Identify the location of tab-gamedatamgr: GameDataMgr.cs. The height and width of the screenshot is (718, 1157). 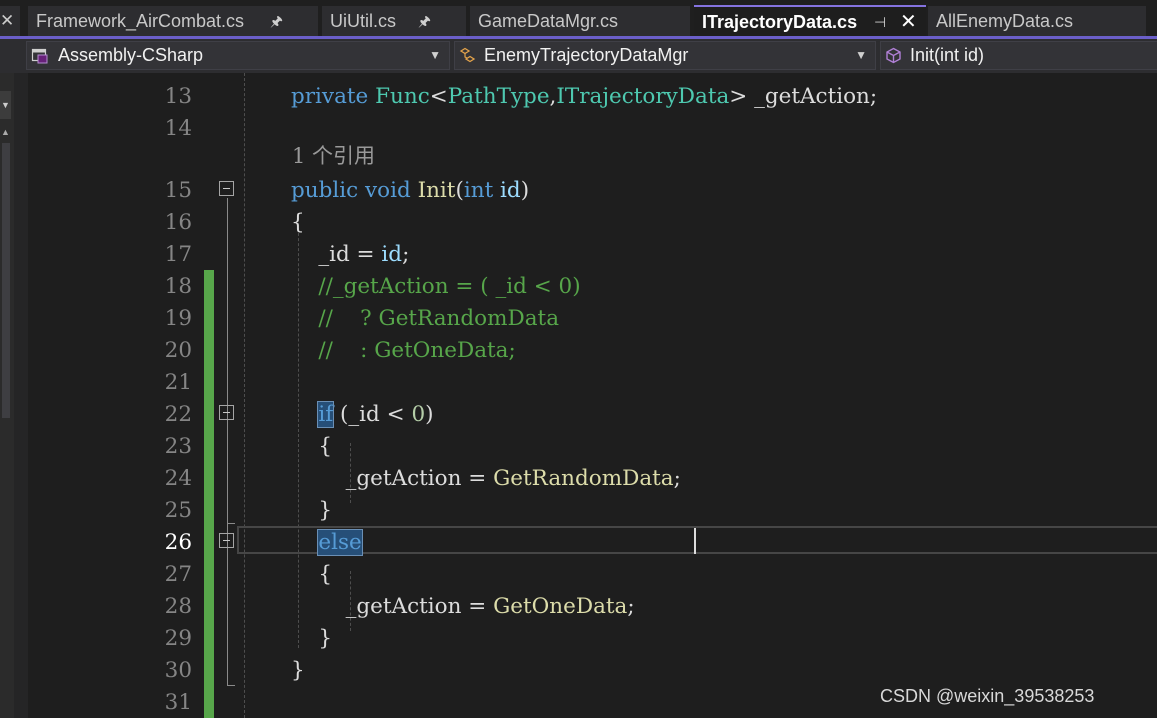
(580, 21).